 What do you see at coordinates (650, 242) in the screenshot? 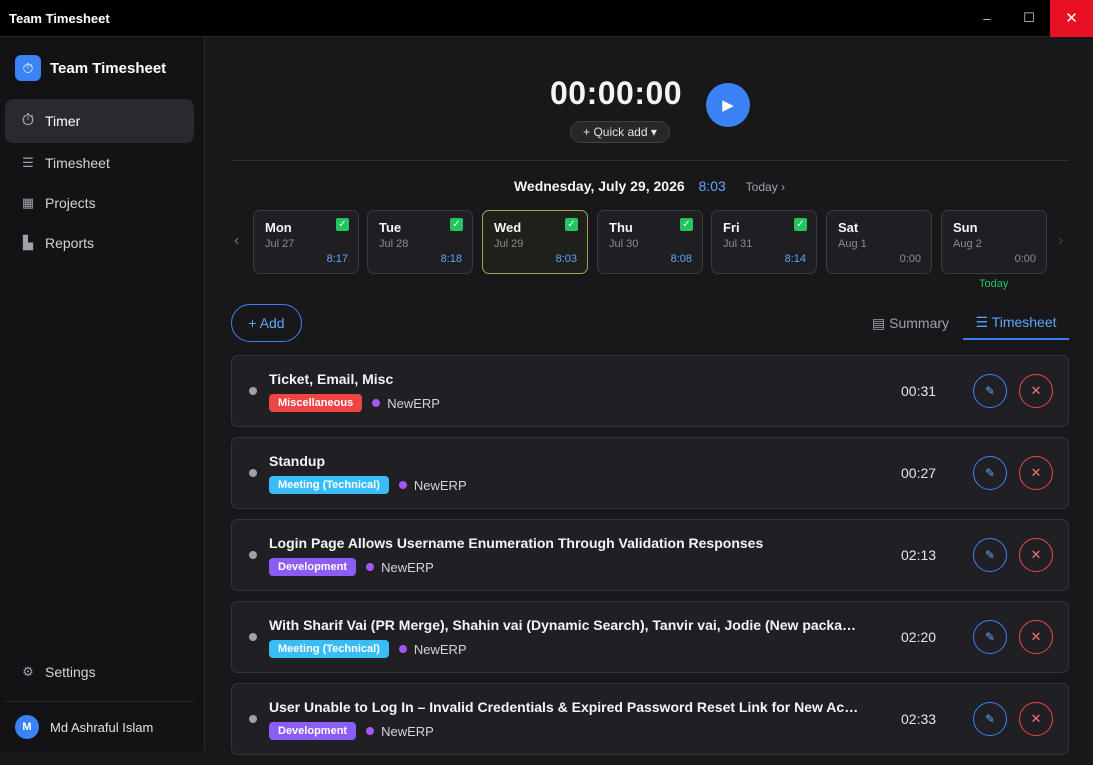
I see `day-card-thu: Thu Jul 30 ✓ 8:08` at bounding box center [650, 242].